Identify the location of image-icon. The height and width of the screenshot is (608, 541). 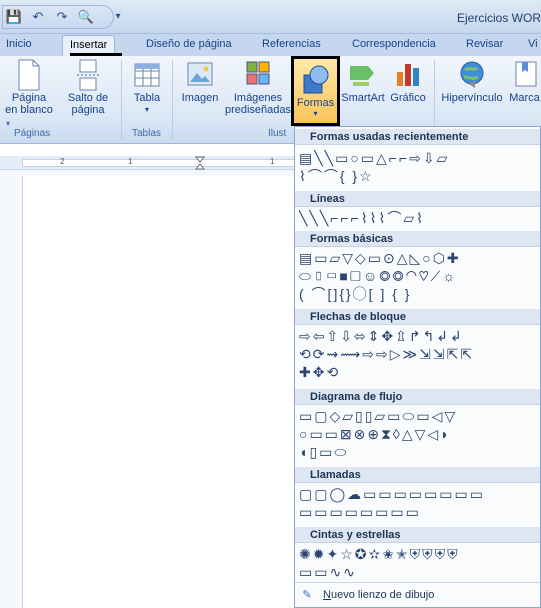
(200, 74).